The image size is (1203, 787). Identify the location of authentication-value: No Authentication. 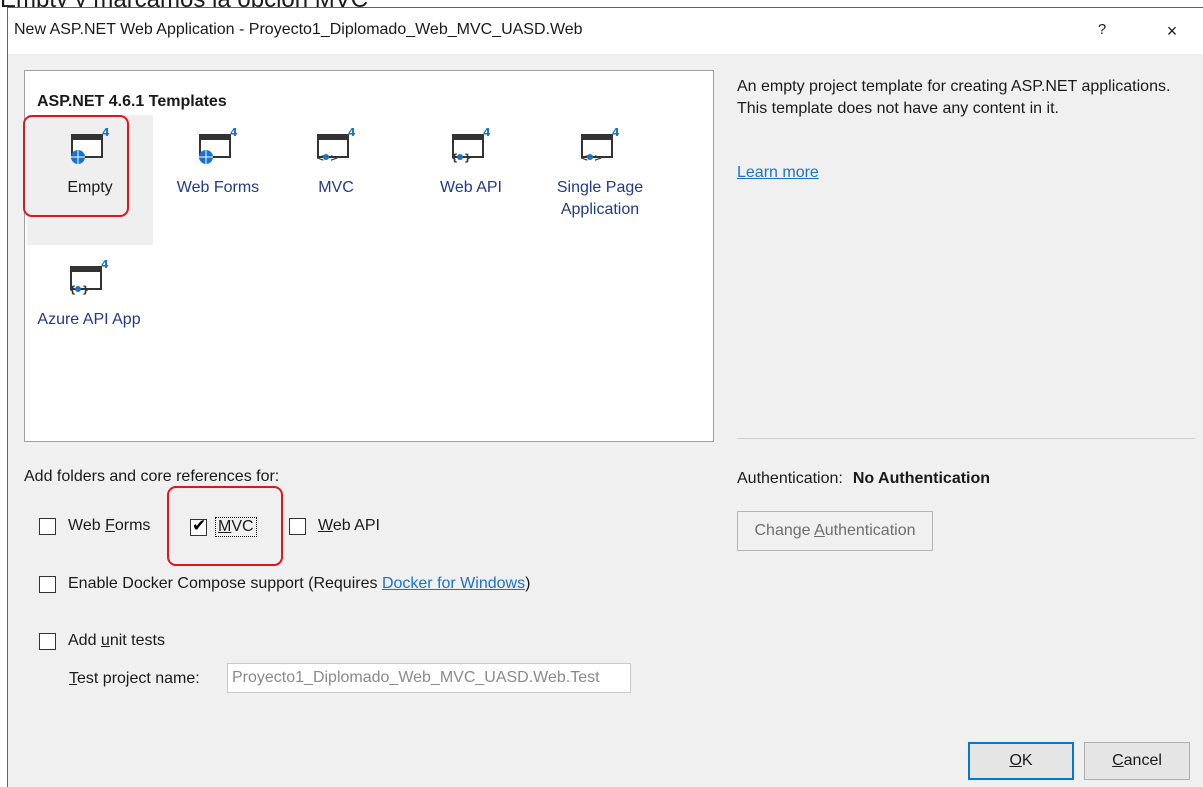
(921, 478).